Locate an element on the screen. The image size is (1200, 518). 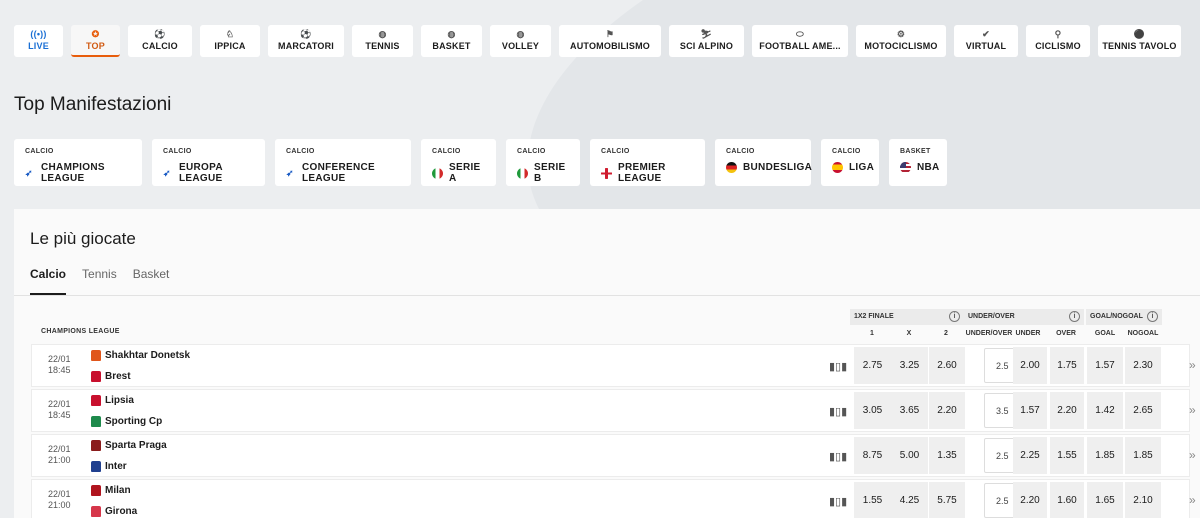
volleyball-icon: ◍ is located at coordinates (520, 34).